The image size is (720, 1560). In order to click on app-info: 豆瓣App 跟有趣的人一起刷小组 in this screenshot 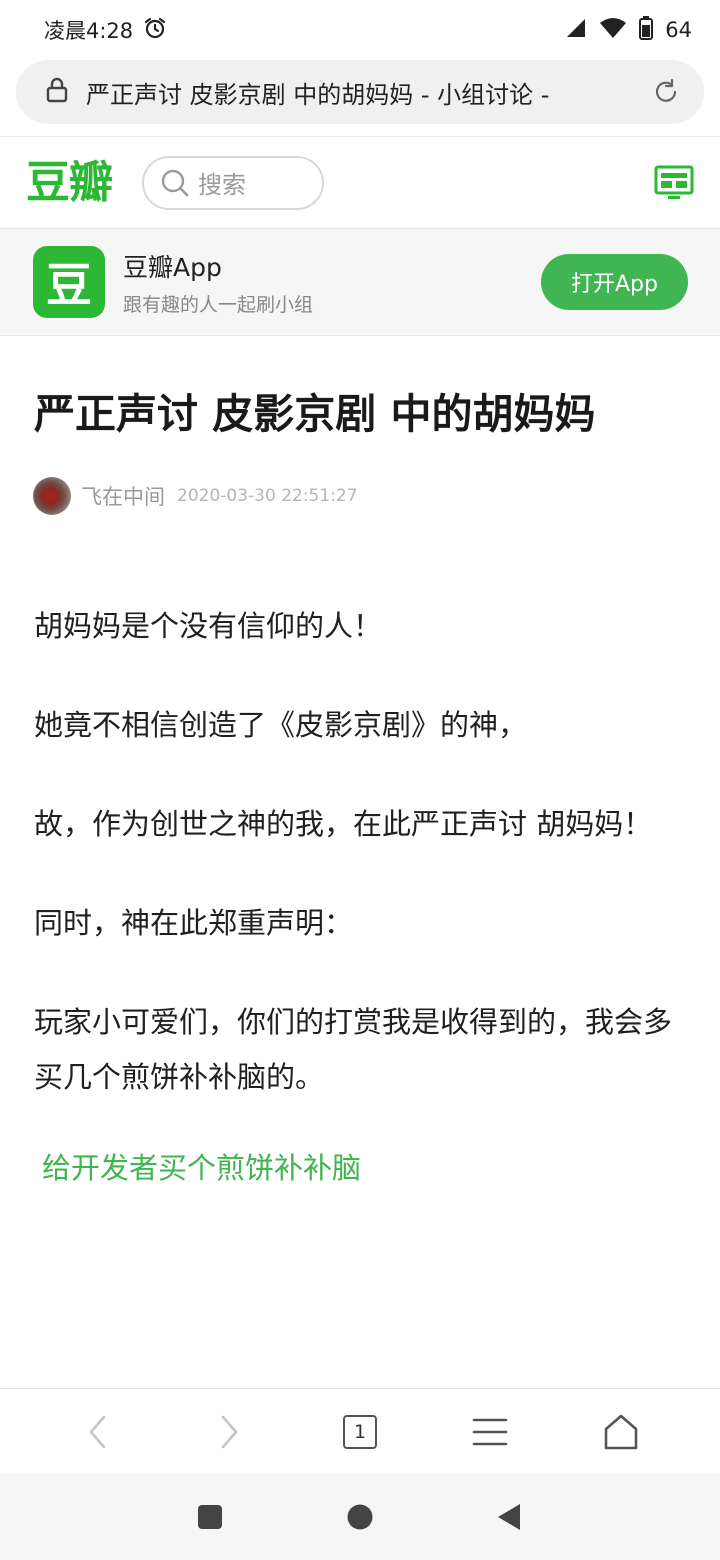, I will do `click(218, 282)`.